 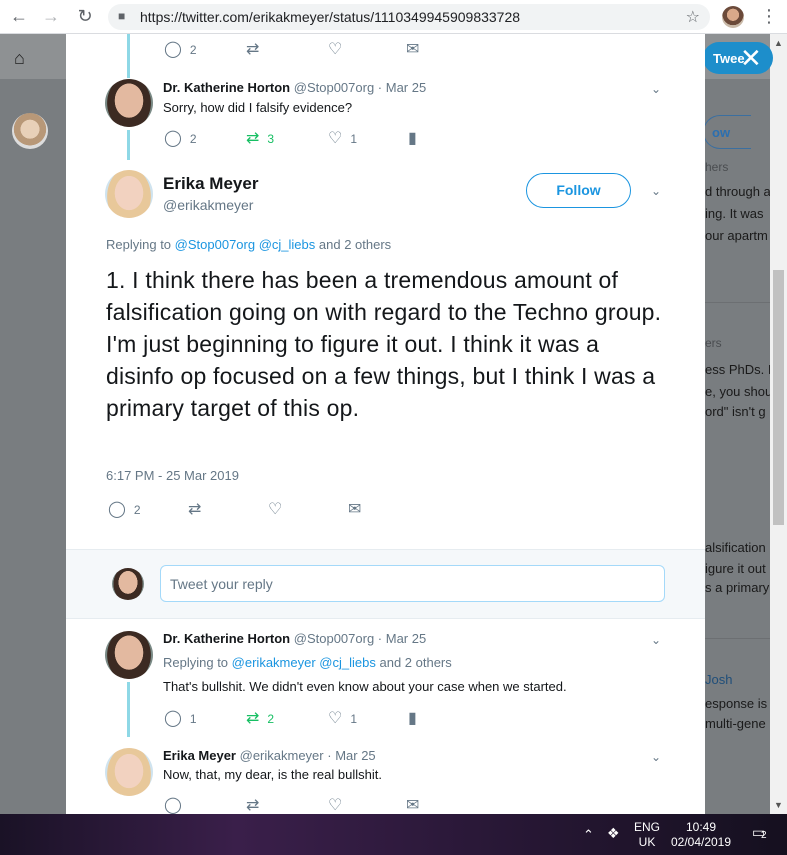 What do you see at coordinates (751, 58) in the screenshot?
I see `close-icon: ✕` at bounding box center [751, 58].